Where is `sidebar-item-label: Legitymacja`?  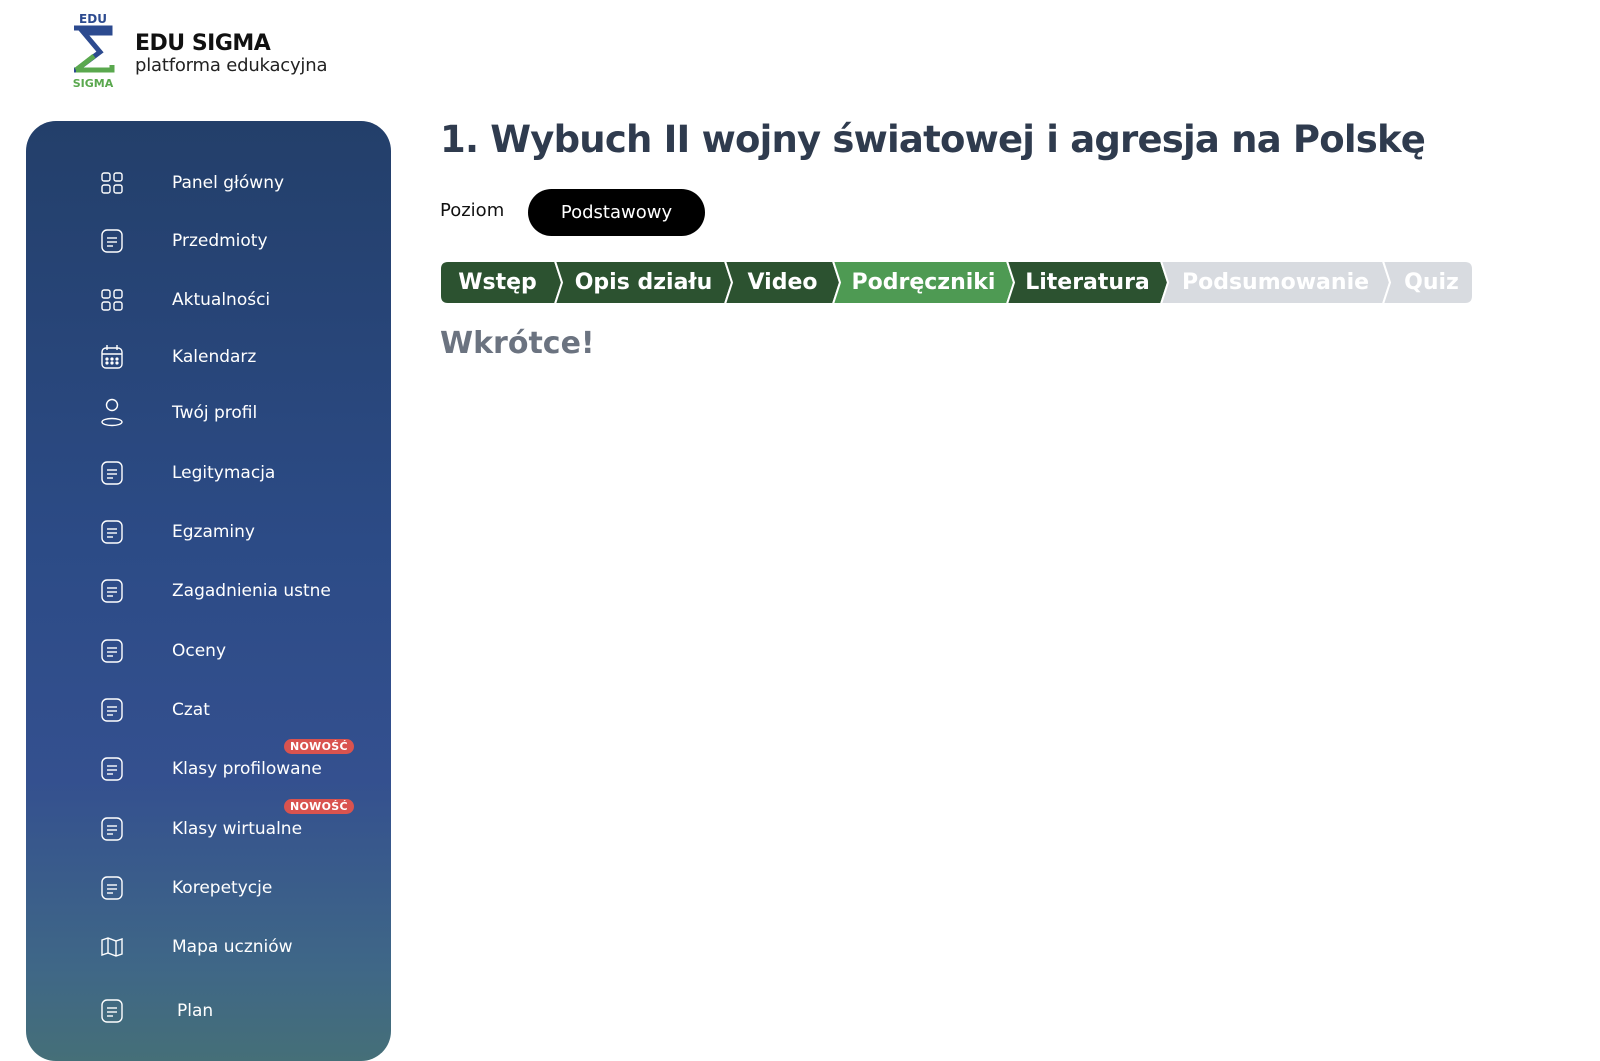
sidebar-item-label: Legitymacja is located at coordinates (224, 473).